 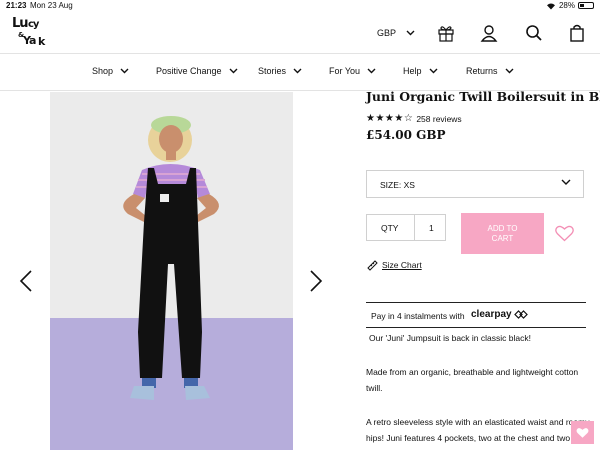 I want to click on search-icon, so click(x=534, y=33).